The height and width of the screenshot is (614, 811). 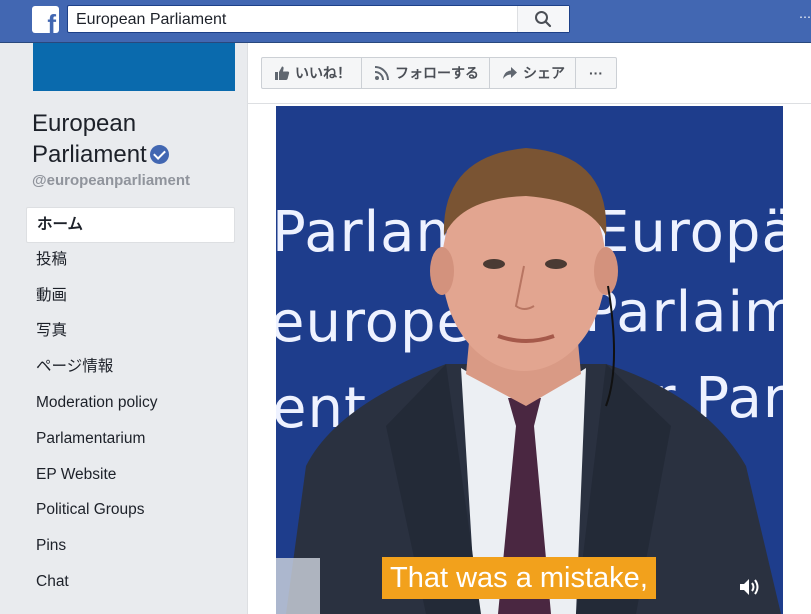 What do you see at coordinates (132, 139) in the screenshot?
I see `page-title: European Parliament` at bounding box center [132, 139].